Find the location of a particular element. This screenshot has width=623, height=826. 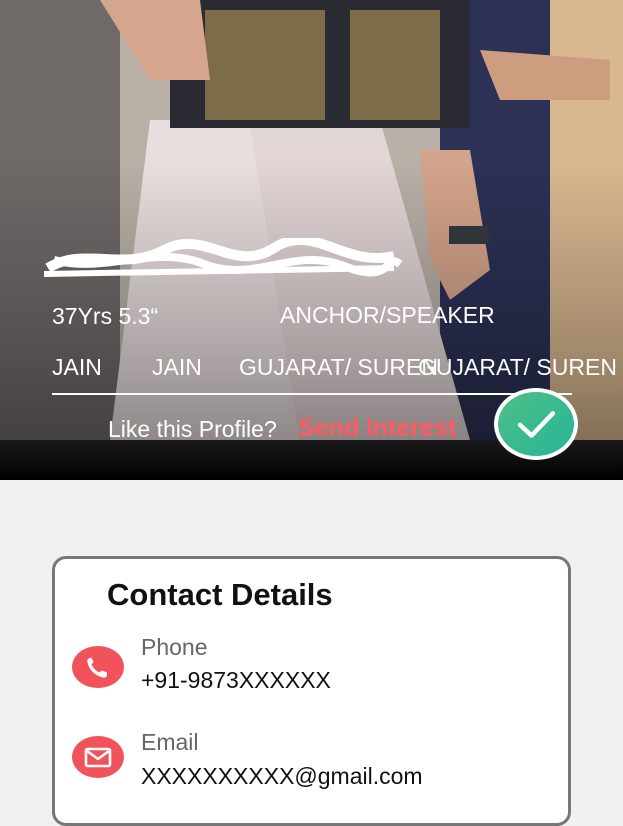

contact-details-title: Contact Details is located at coordinates (220, 594).